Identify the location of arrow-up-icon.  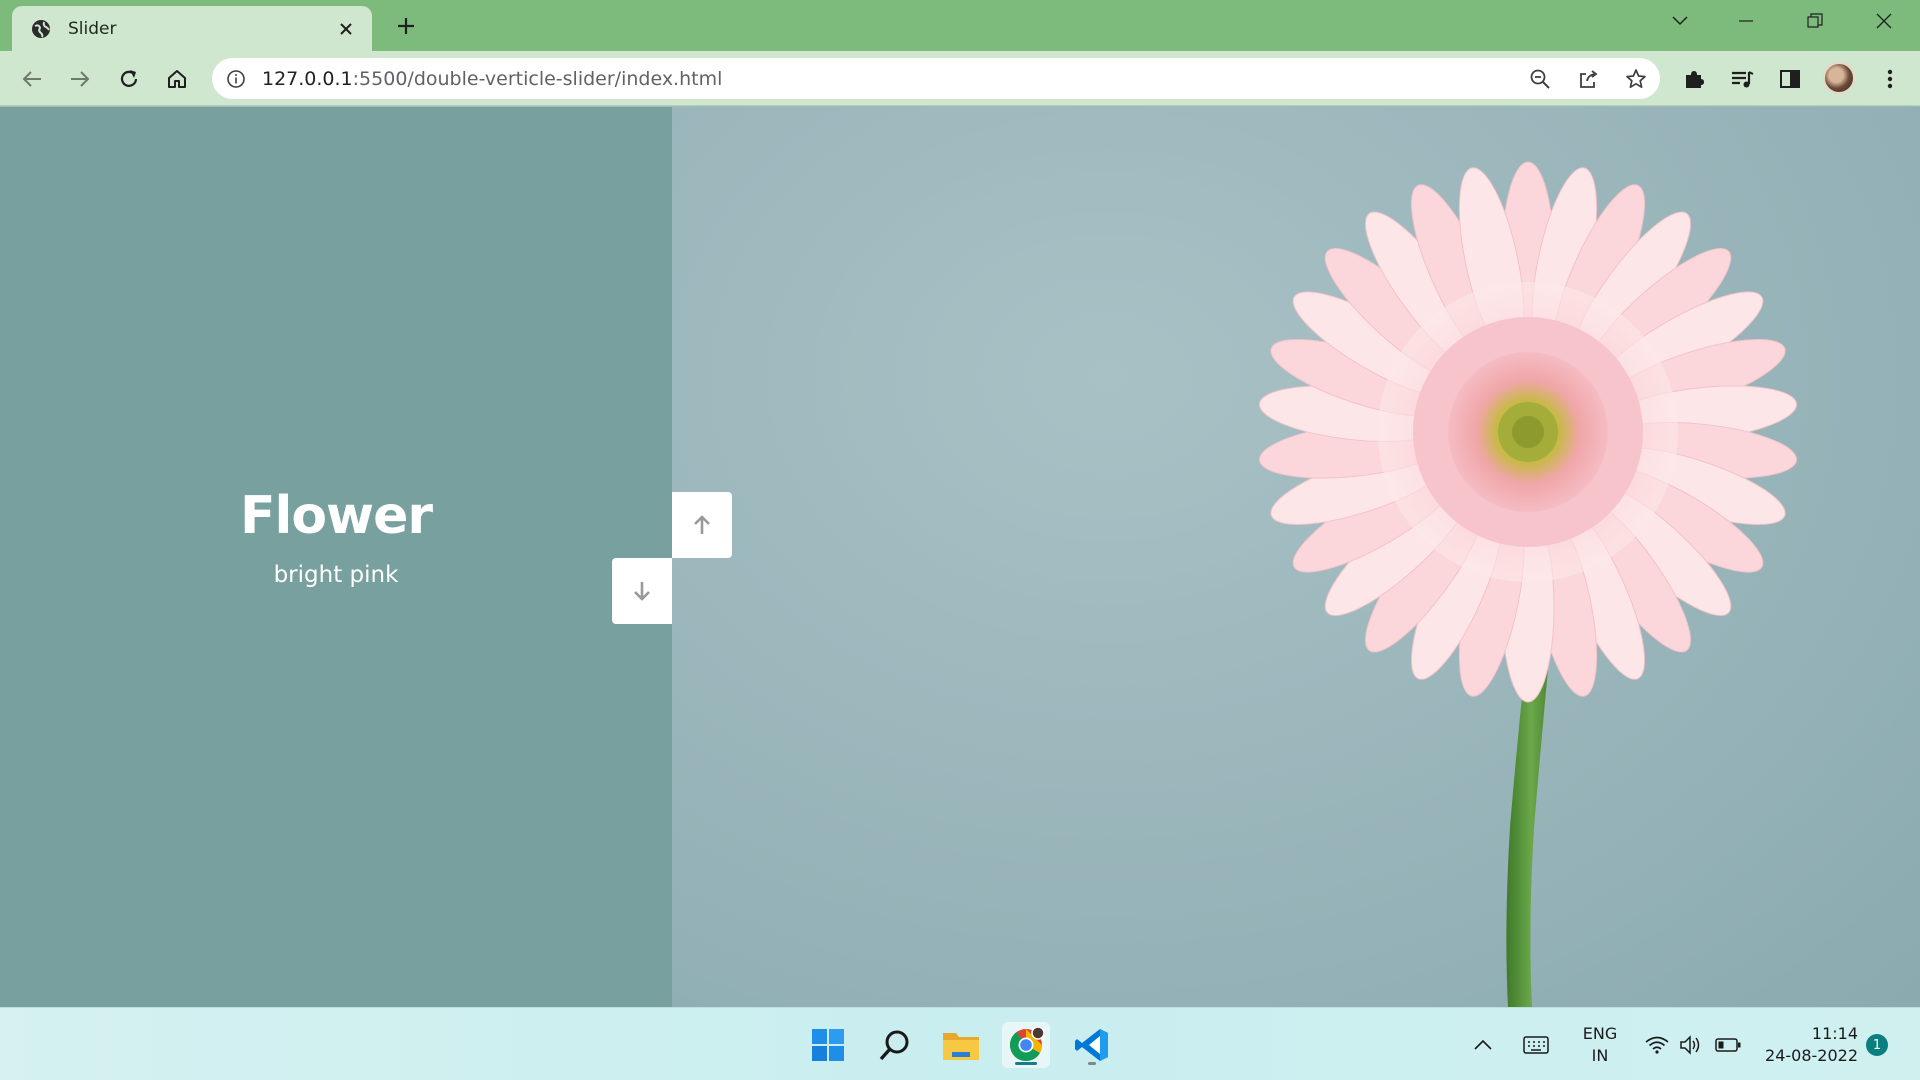
(702, 524).